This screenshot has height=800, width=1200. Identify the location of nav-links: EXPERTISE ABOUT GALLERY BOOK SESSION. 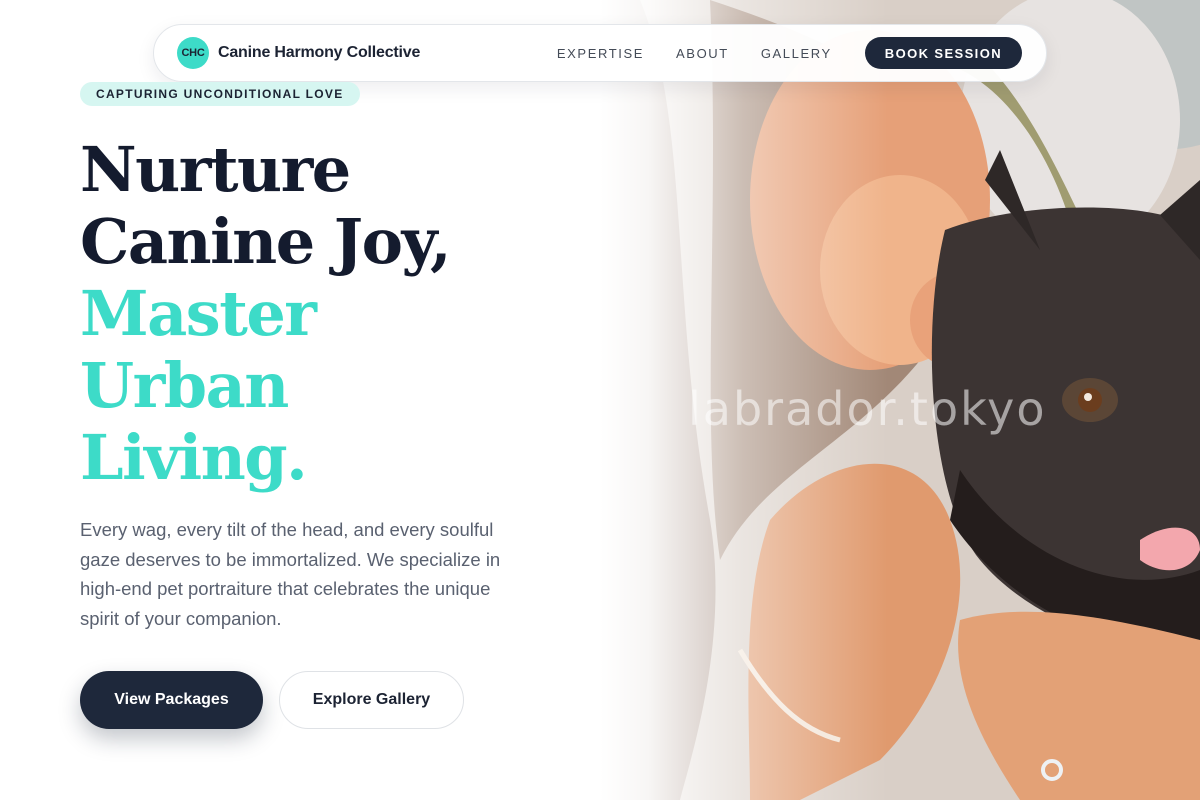
(789, 53).